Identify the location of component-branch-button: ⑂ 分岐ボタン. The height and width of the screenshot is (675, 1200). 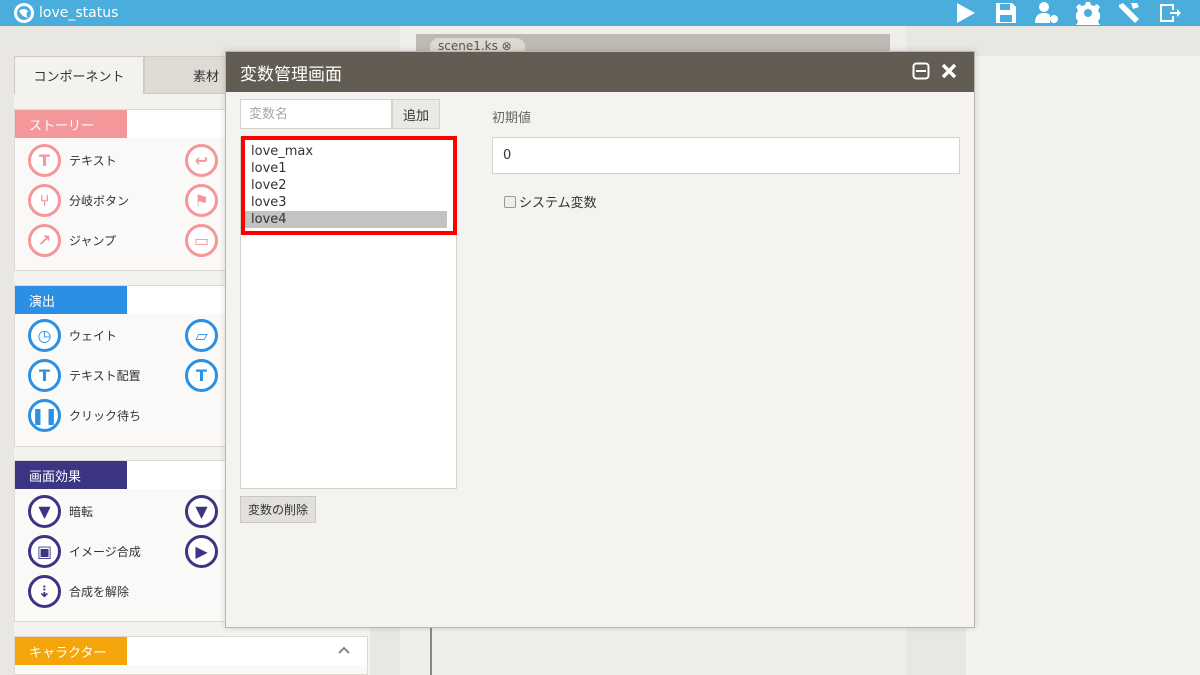
(78, 200).